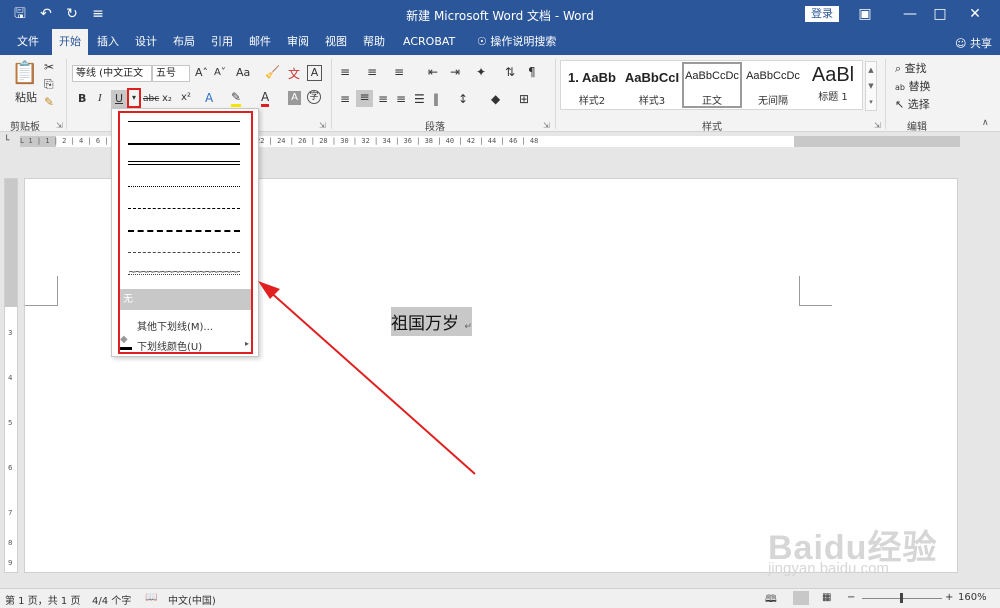 The height and width of the screenshot is (608, 1000). I want to click on read-mode-icon: 🕮, so click(771, 600).